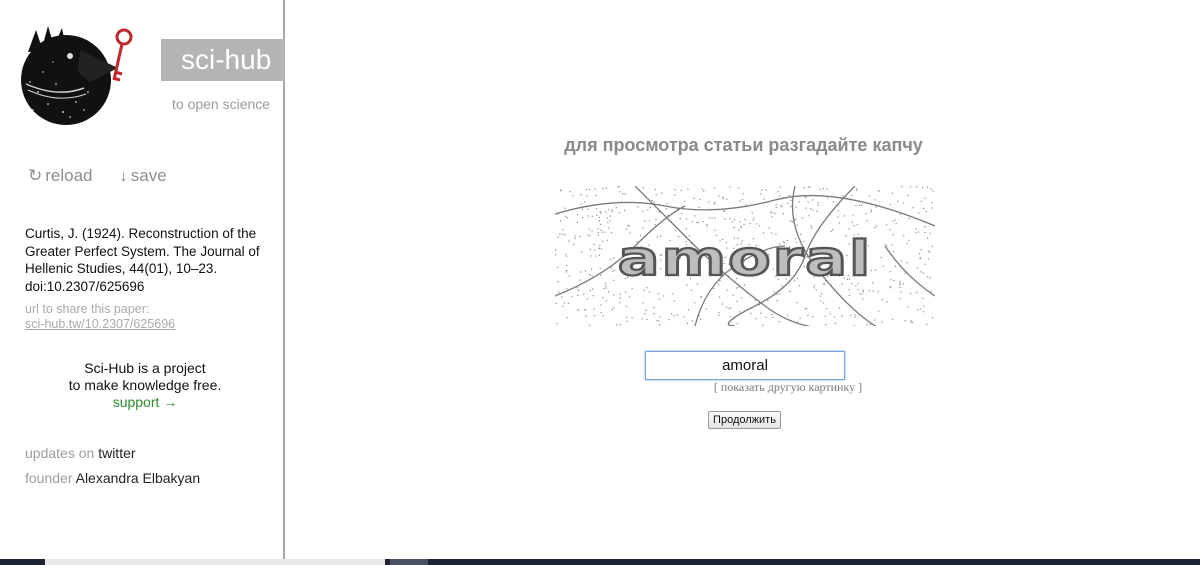 The height and width of the screenshot is (565, 1200). Describe the element at coordinates (142, 176) in the screenshot. I see `save-button: ↓ save` at that location.